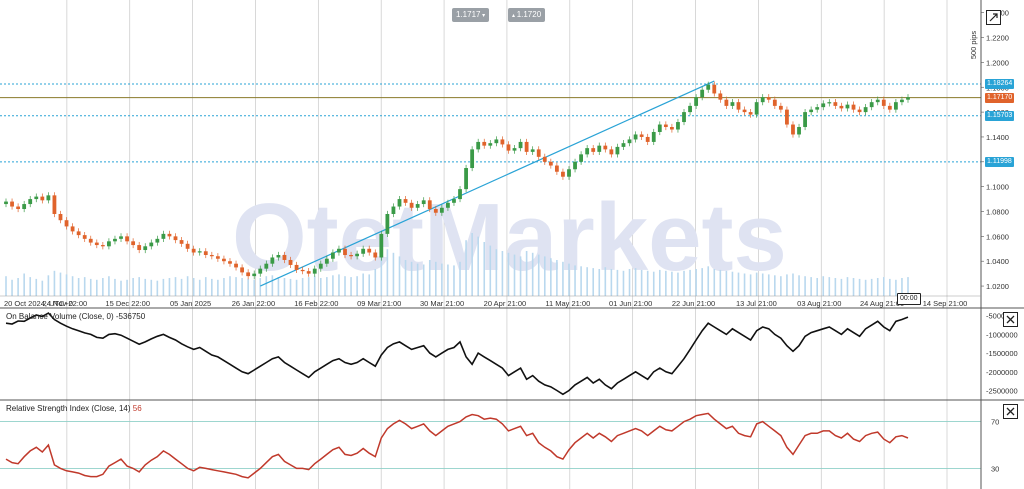 The height and width of the screenshot is (489, 1024). Describe the element at coordinates (1002, 391) in the screenshot. I see `obv-tick-label: -2500000` at that location.